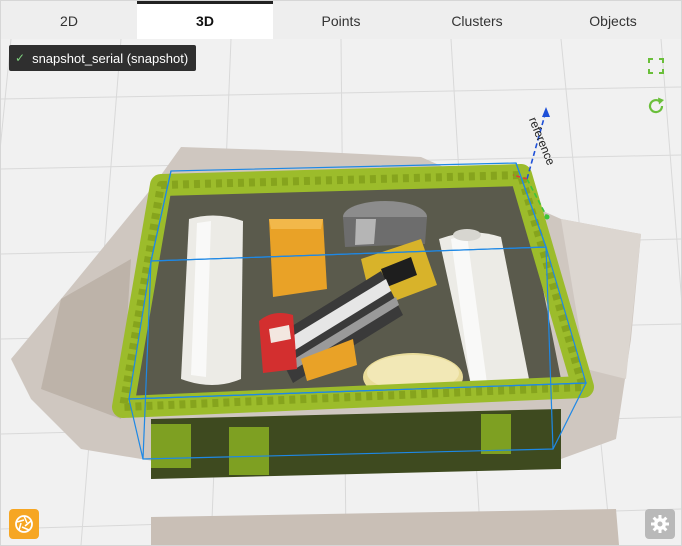  I want to click on check-icon: ✓, so click(20, 58).